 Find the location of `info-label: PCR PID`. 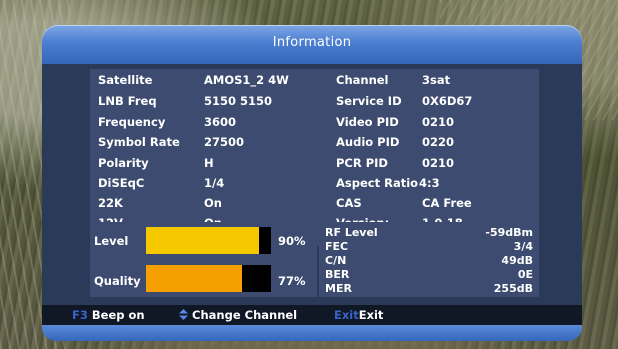

info-label: PCR PID is located at coordinates (362, 163).